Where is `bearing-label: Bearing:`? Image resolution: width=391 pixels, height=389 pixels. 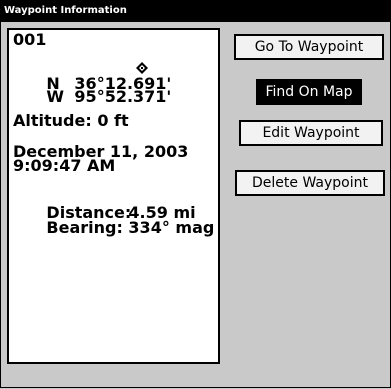
bearing-label: Bearing: is located at coordinates (84, 227).